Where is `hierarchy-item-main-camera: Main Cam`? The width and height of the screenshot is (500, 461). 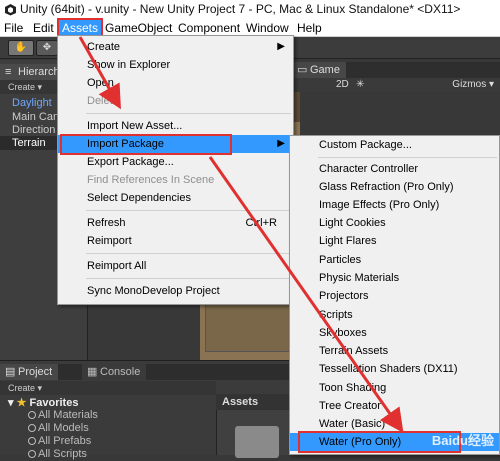
hierarchy-item-main-camera: Main Cam is located at coordinates (37, 117).